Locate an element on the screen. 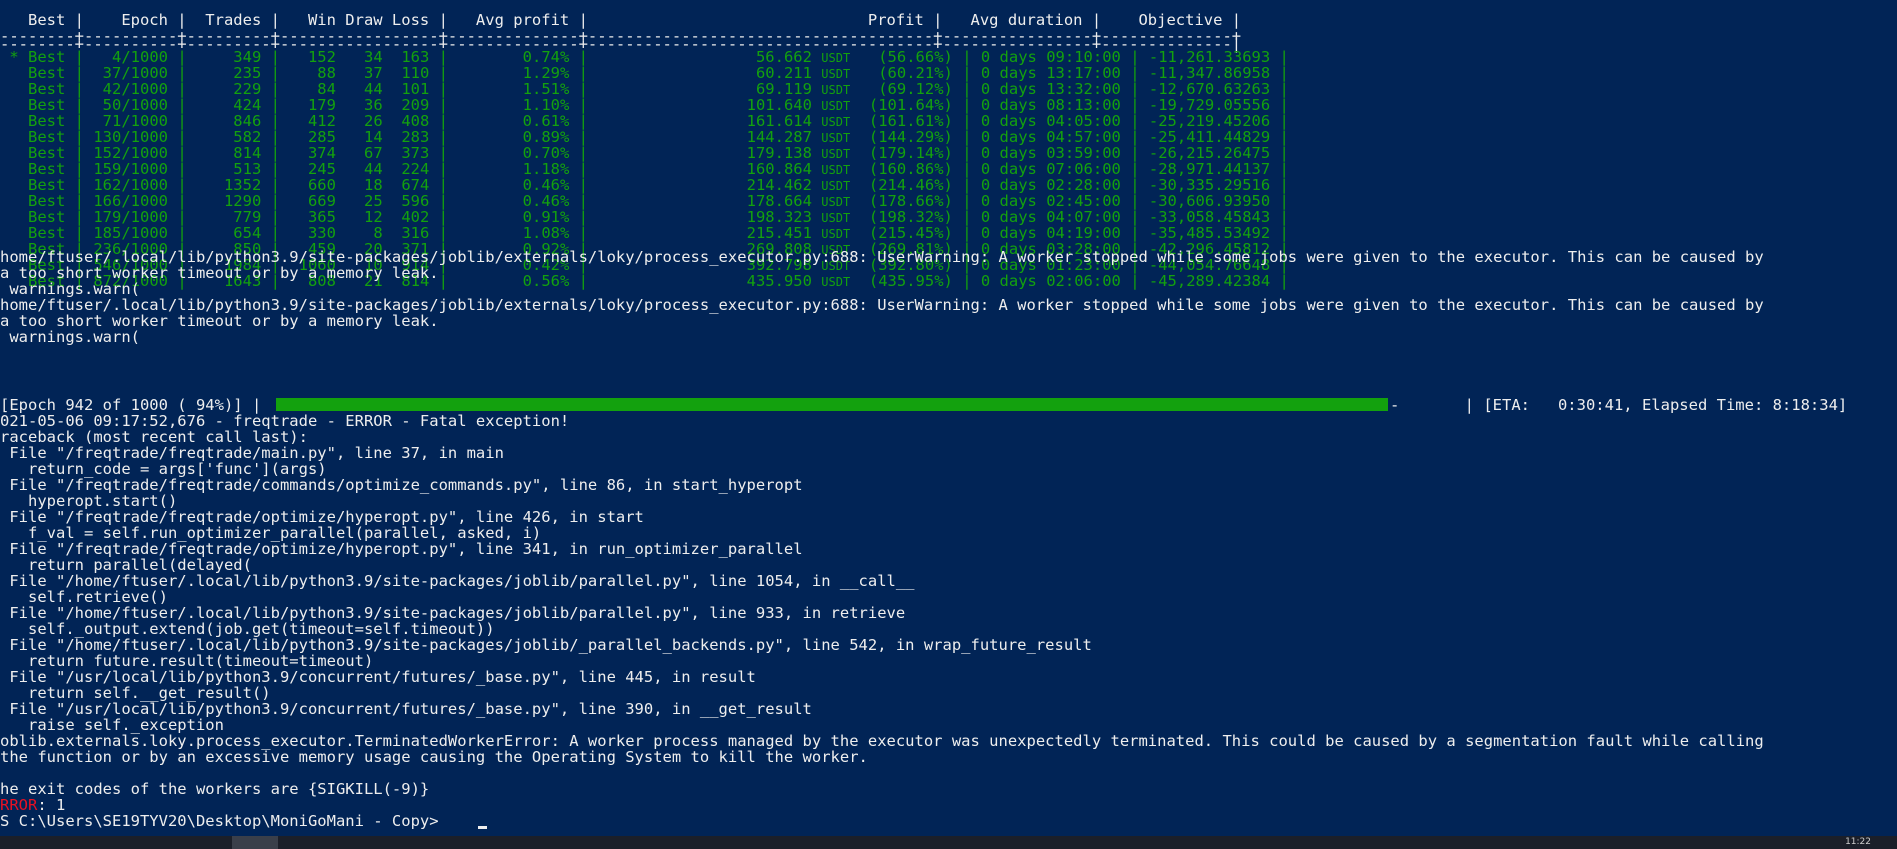 The height and width of the screenshot is (849, 1897). duration-prefix: 0 days is located at coordinates (1008, 281).